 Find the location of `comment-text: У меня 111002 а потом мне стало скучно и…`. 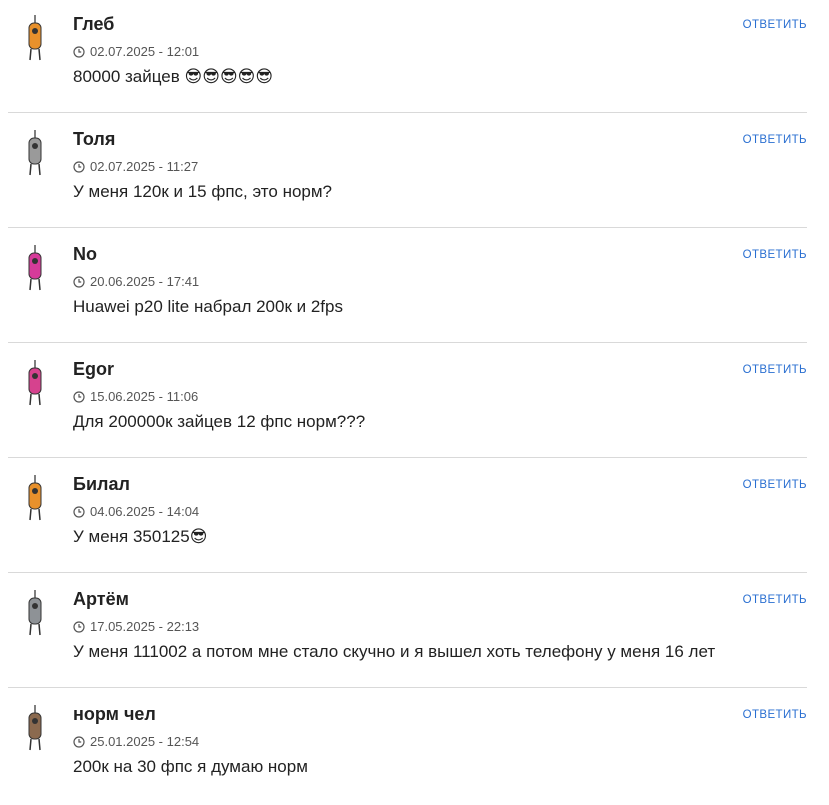

comment-text: У меня 111002 а потом мне стало скучно и… is located at coordinates (394, 651).